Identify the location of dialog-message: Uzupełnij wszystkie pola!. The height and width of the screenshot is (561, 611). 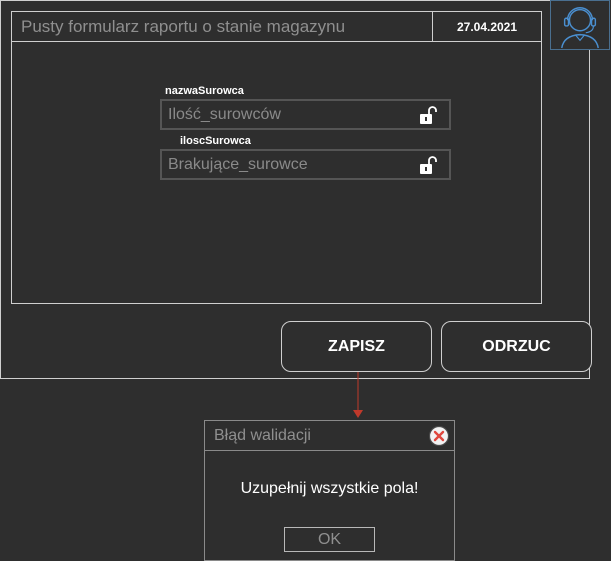
(329, 488).